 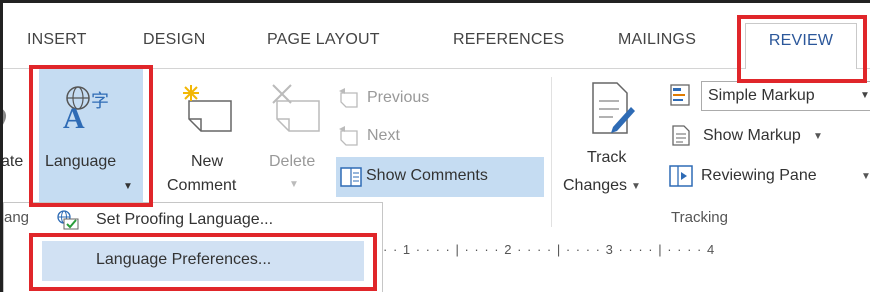 What do you see at coordinates (13, 162) in the screenshot?
I see `partial-button-label: ate` at bounding box center [13, 162].